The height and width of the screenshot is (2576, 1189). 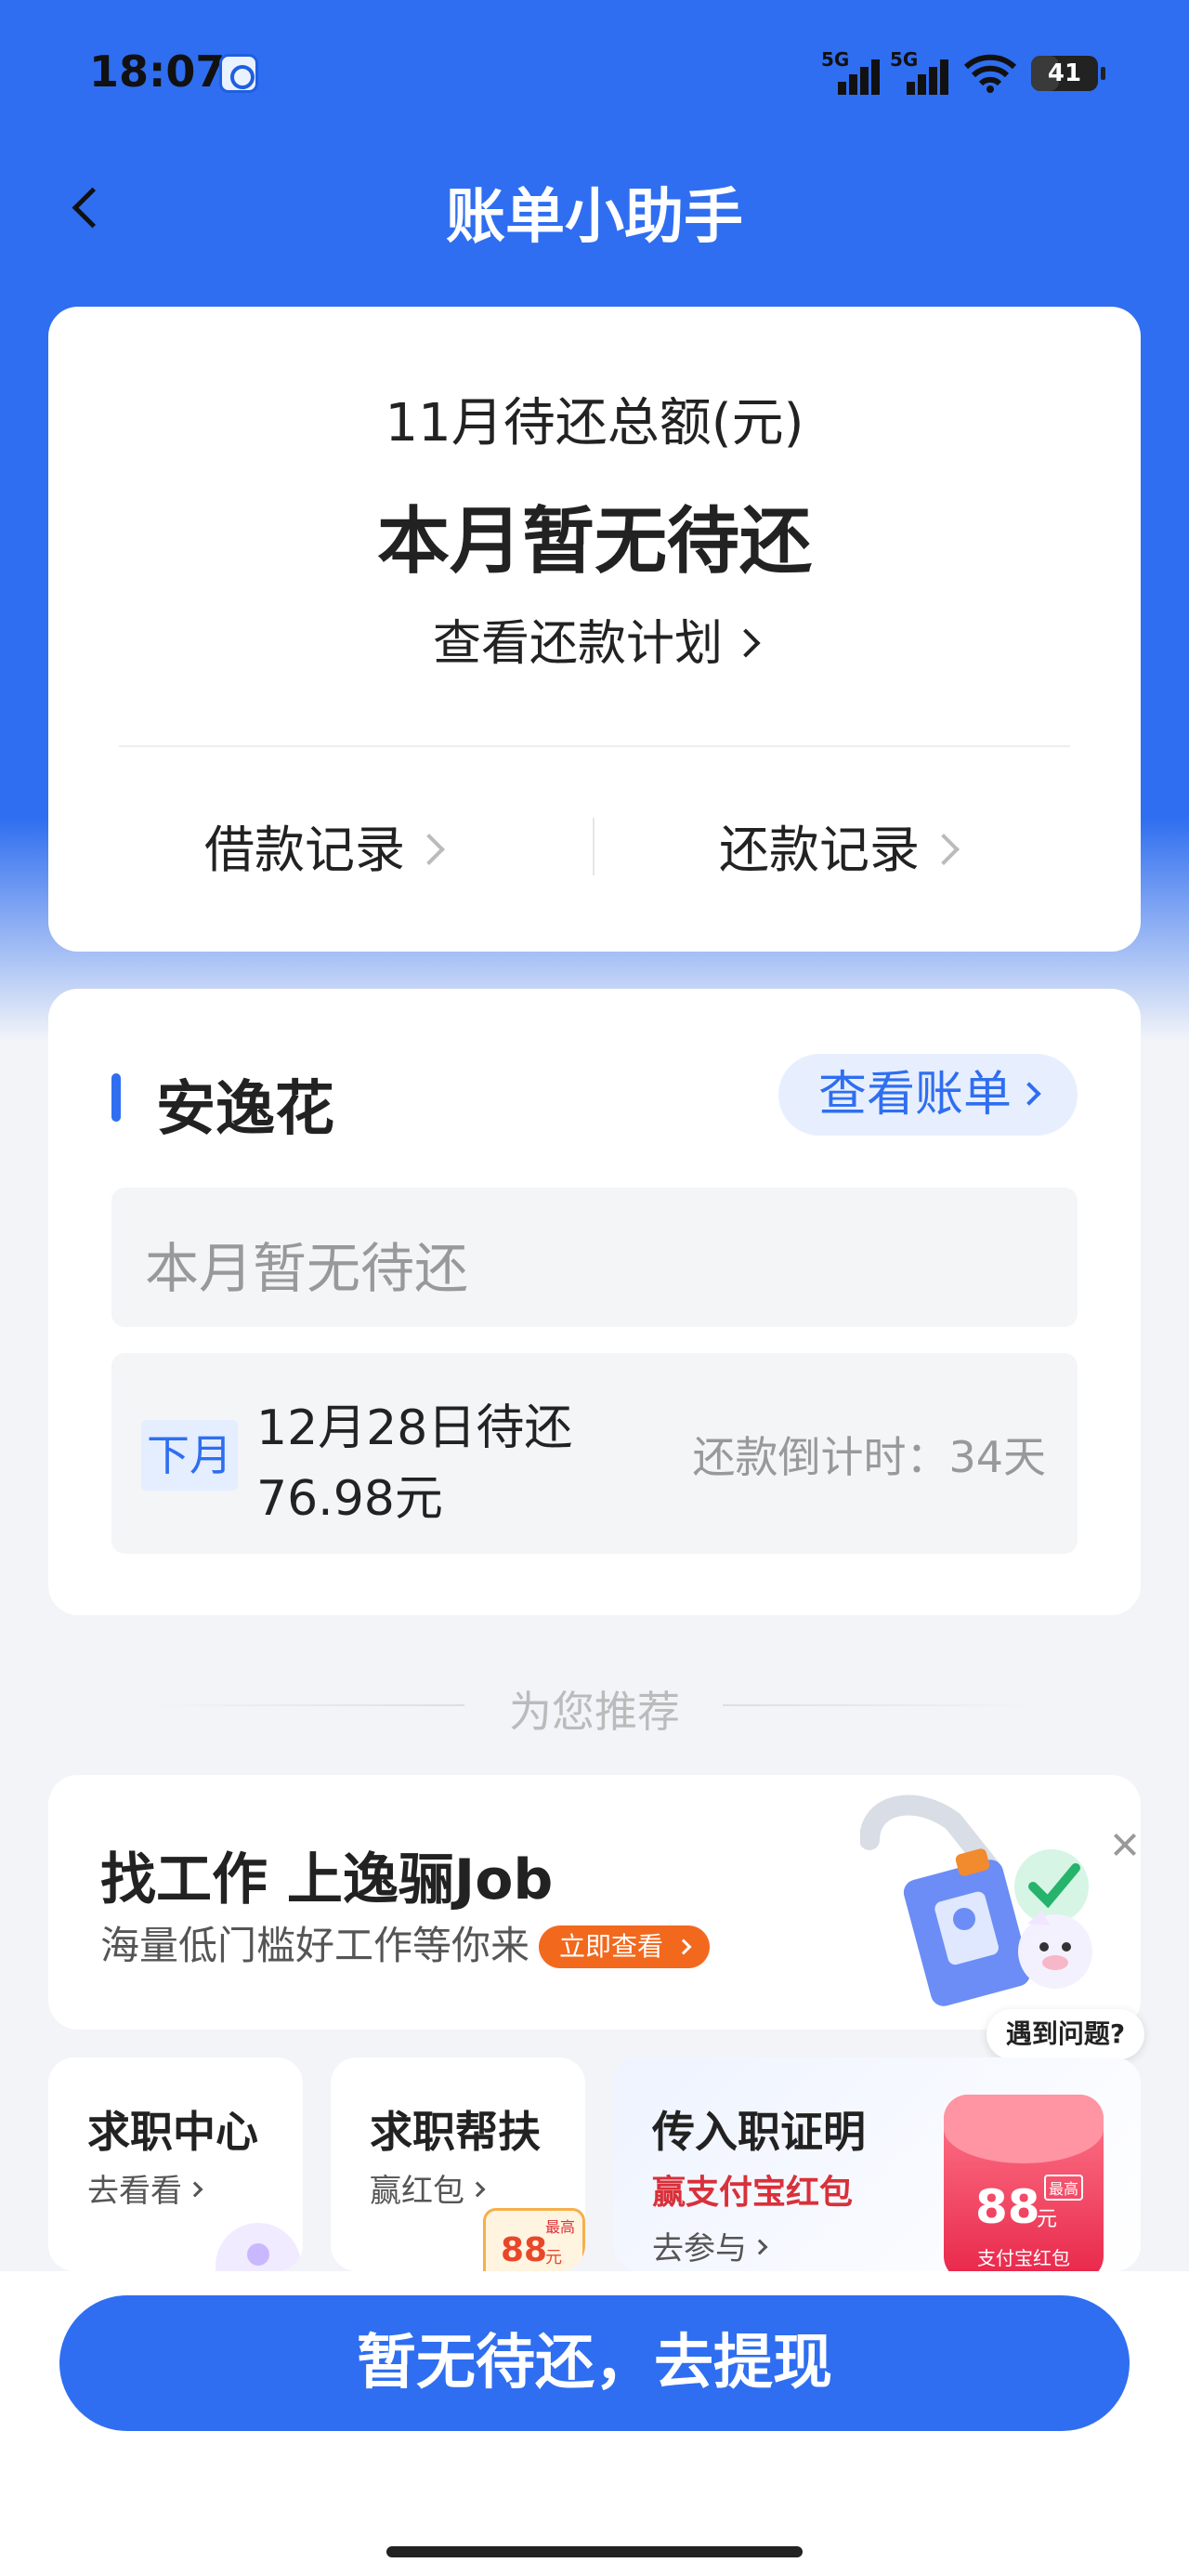 What do you see at coordinates (238, 73) in the screenshot?
I see `app-notification-icon` at bounding box center [238, 73].